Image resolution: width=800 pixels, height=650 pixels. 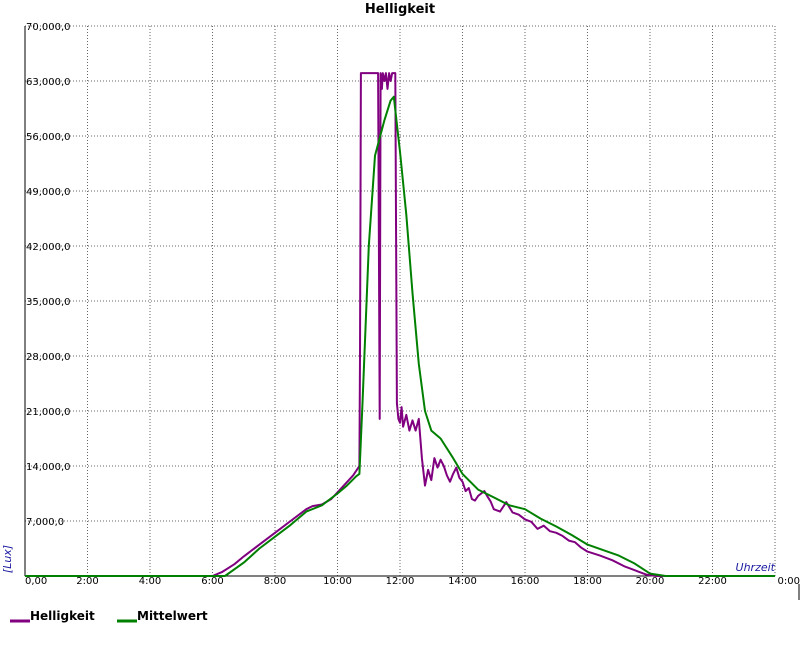 I want to click on x-tick-label: 14:00, so click(x=462, y=581).